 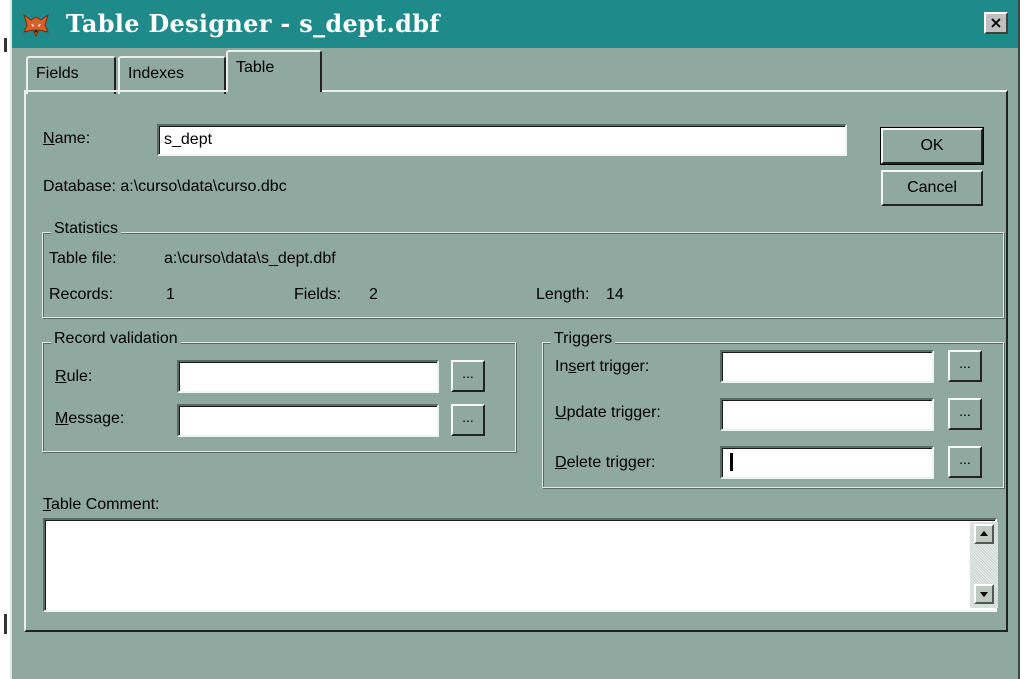 I want to click on message-label: Message:, so click(x=90, y=418).